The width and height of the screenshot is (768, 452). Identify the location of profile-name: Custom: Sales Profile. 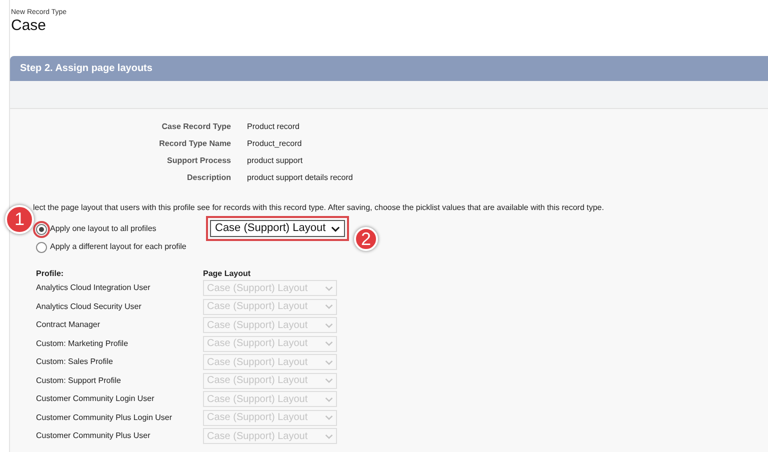
(75, 362).